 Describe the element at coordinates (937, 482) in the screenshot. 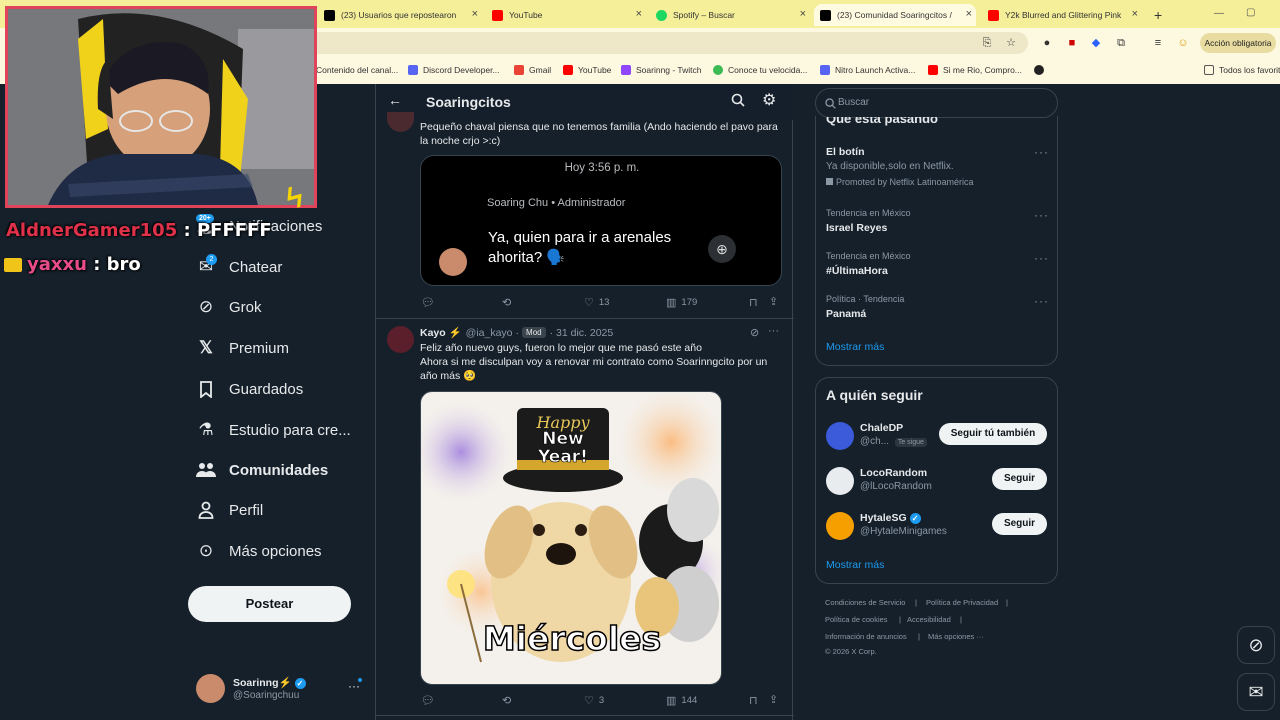

I see `follow-suggestion: LocoRandom @lLocoRandom Seguir` at that location.